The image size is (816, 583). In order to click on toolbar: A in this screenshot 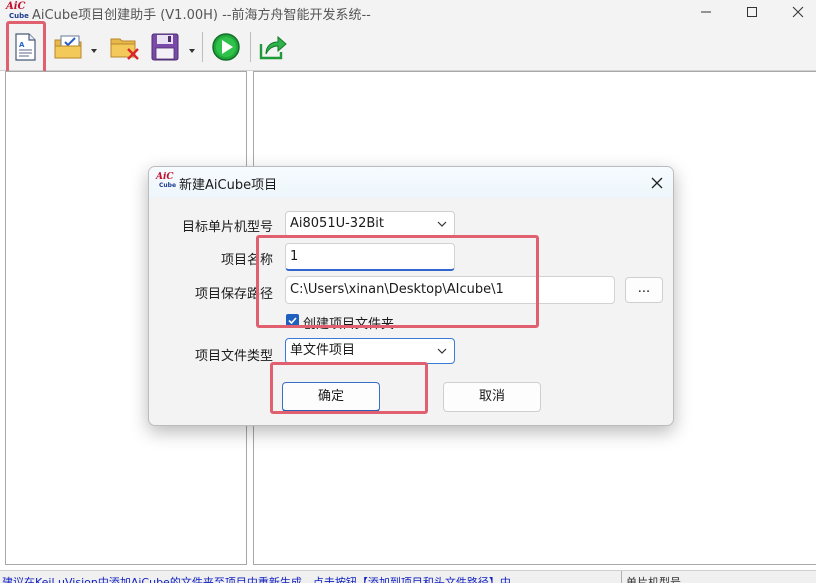, I will do `click(408, 47)`.